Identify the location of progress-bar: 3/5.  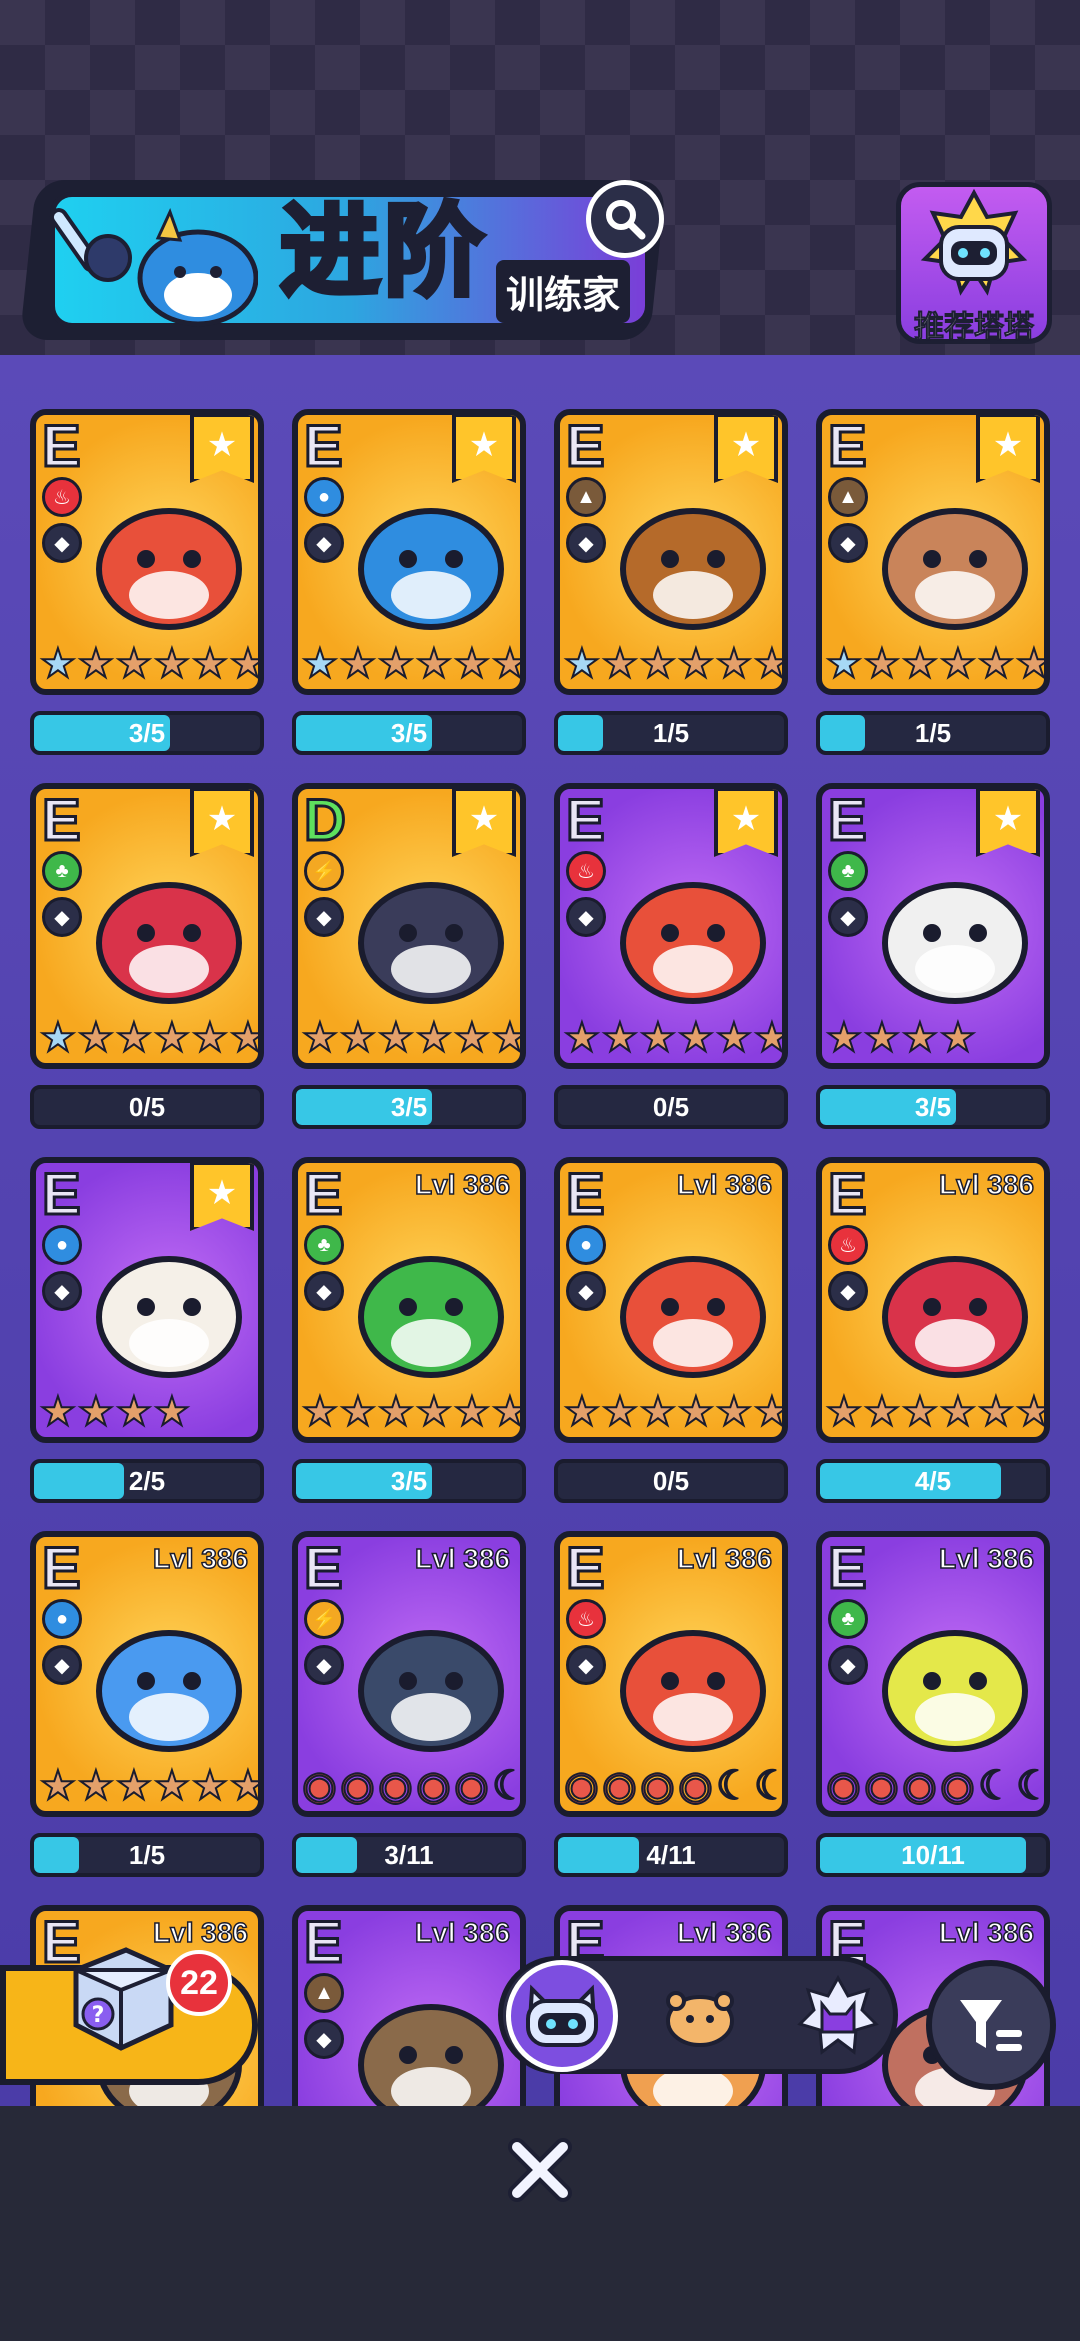
(409, 1481).